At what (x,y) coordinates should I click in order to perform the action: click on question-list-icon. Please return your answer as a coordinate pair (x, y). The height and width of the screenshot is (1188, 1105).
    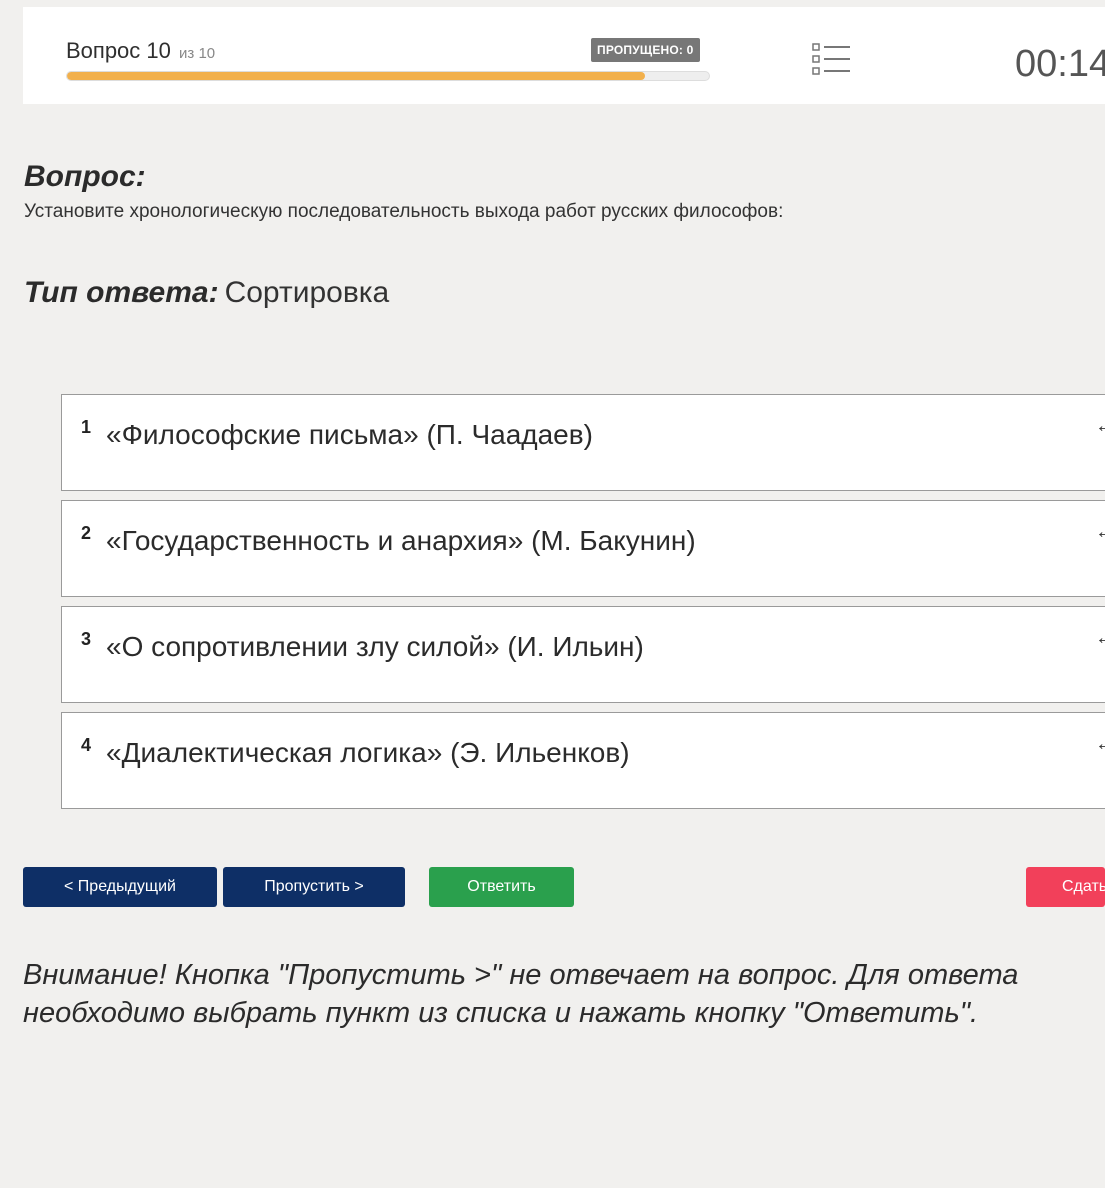
    Looking at the image, I should click on (832, 60).